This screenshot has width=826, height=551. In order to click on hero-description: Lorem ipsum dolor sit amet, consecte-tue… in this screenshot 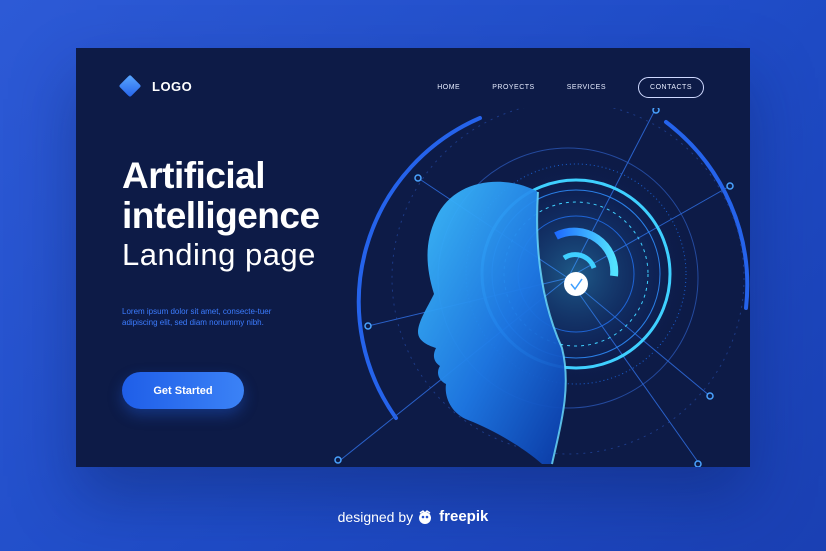, I will do `click(197, 317)`.